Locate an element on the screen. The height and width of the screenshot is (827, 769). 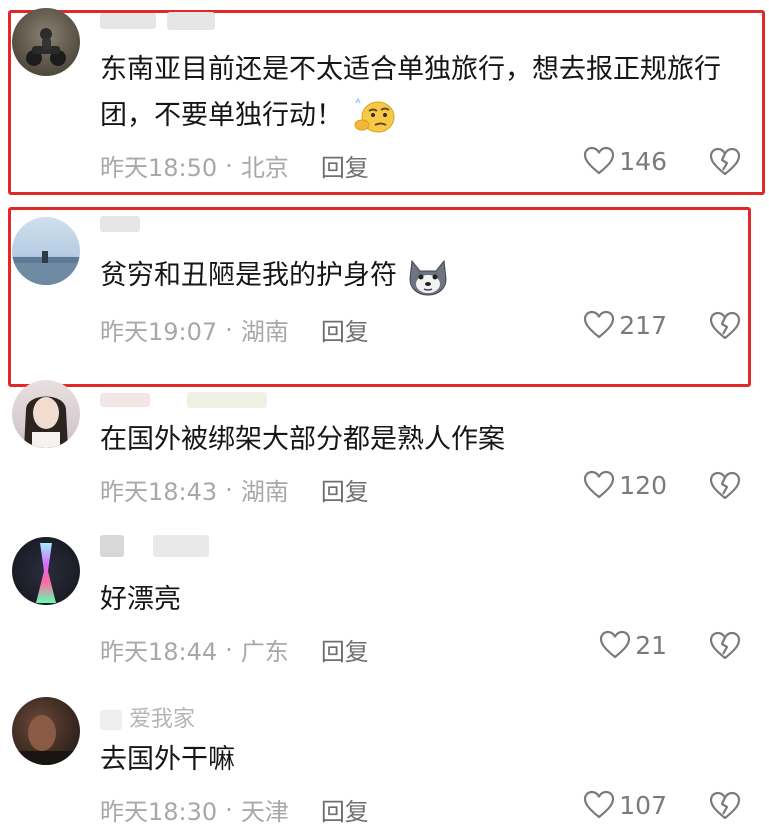
comment-time: 昨天18:30 is located at coordinates (159, 812).